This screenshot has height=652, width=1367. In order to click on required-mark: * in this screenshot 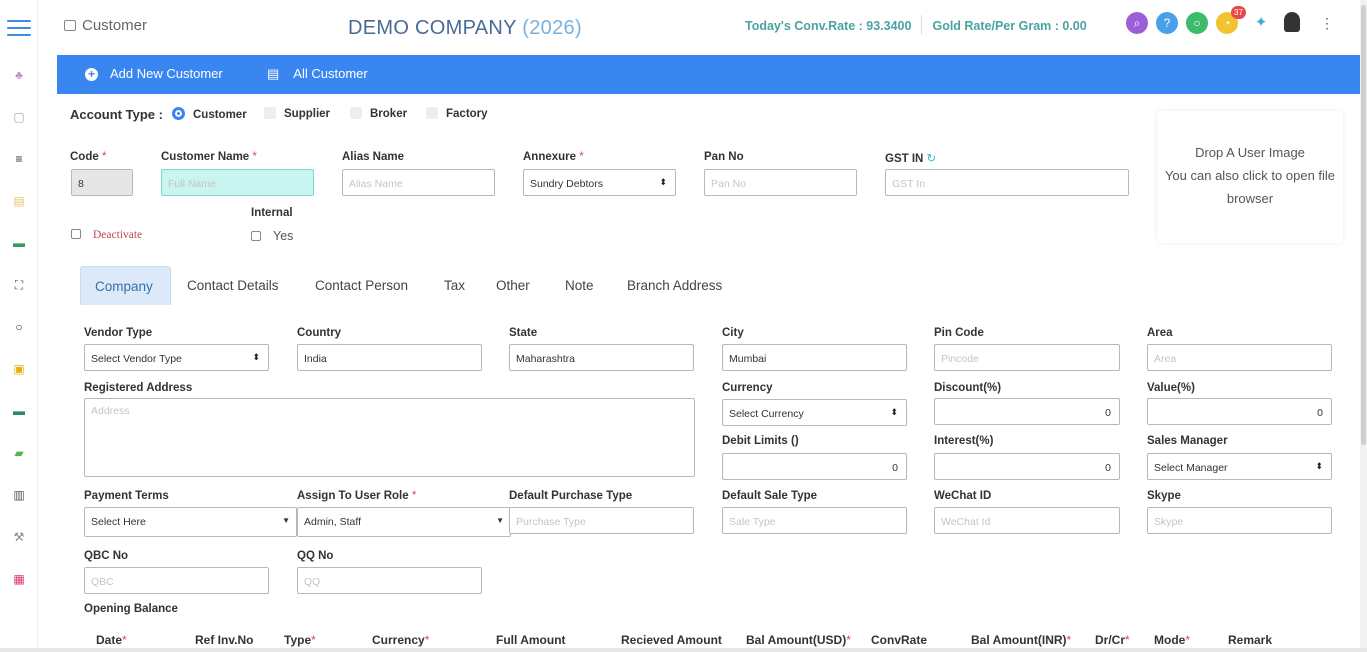, I will do `click(848, 640)`.